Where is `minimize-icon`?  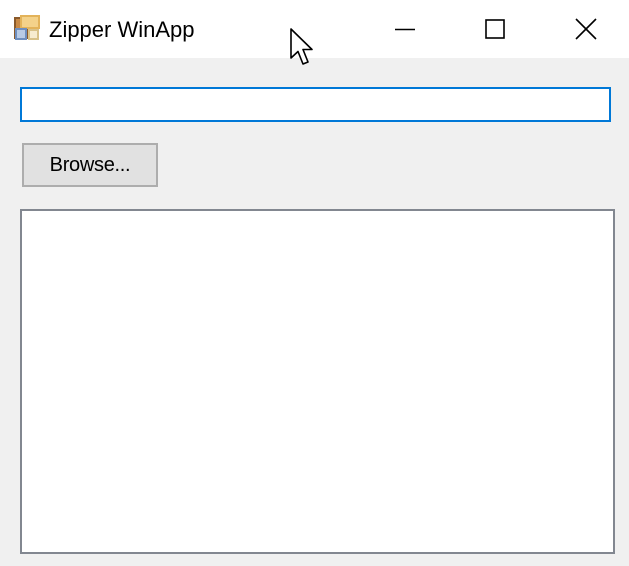
minimize-icon is located at coordinates (405, 29).